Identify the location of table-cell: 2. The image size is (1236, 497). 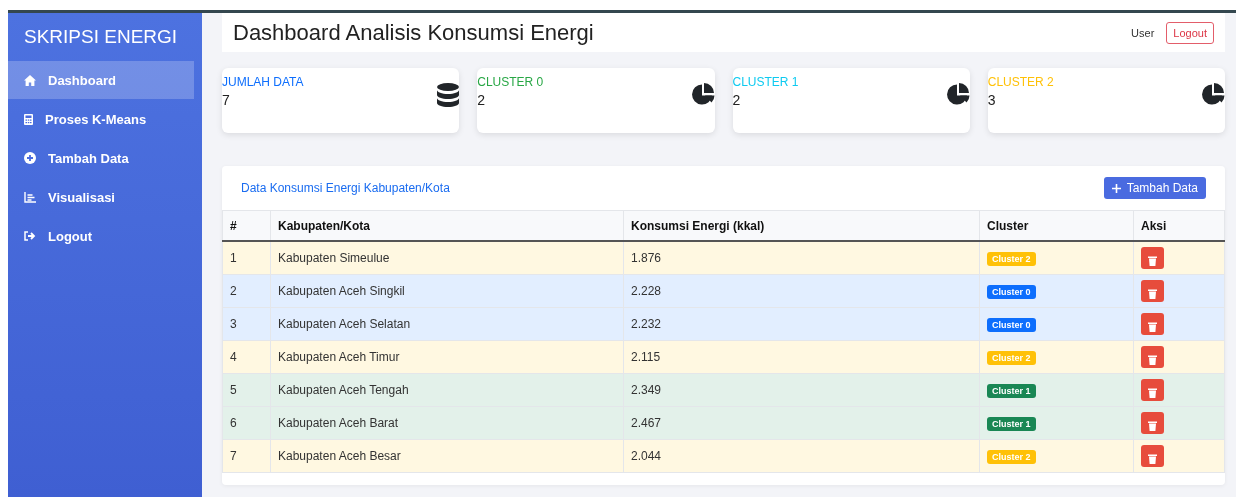
(246, 291).